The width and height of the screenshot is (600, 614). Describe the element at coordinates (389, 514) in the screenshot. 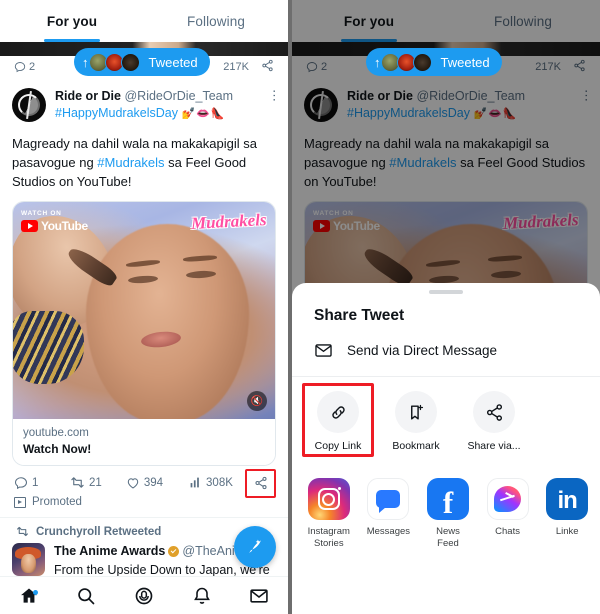

I see `share-app-messages: Messages` at that location.